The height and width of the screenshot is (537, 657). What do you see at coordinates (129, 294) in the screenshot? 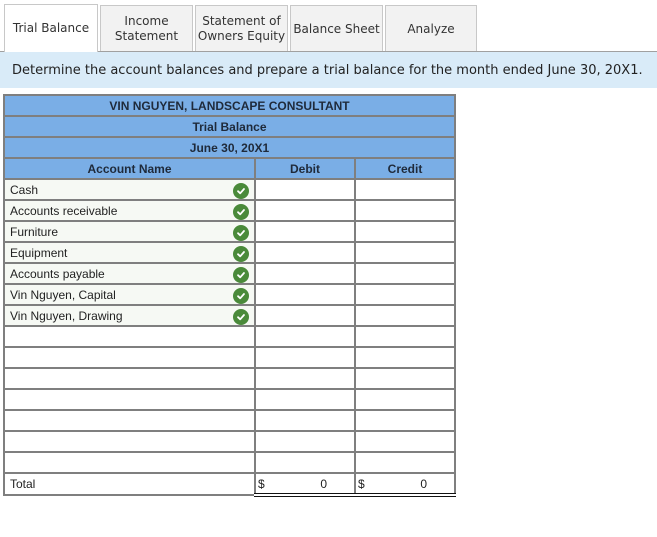
I see `account-name-input: Vin Nguyen, Capital` at bounding box center [129, 294].